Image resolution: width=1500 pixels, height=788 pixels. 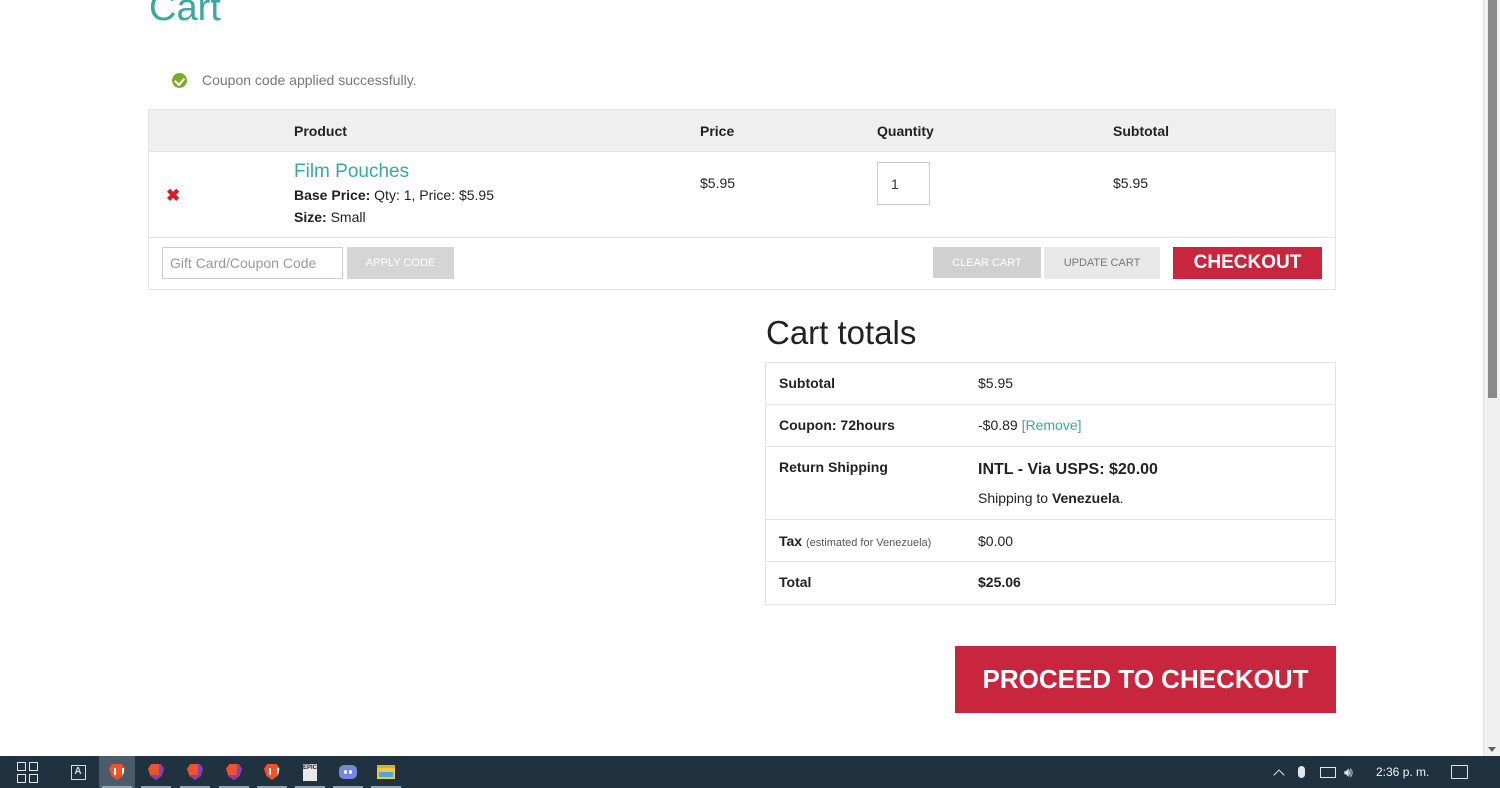 What do you see at coordinates (432, 195) in the screenshot?
I see `meta-value: Qty: 1, Price: $5.95` at bounding box center [432, 195].